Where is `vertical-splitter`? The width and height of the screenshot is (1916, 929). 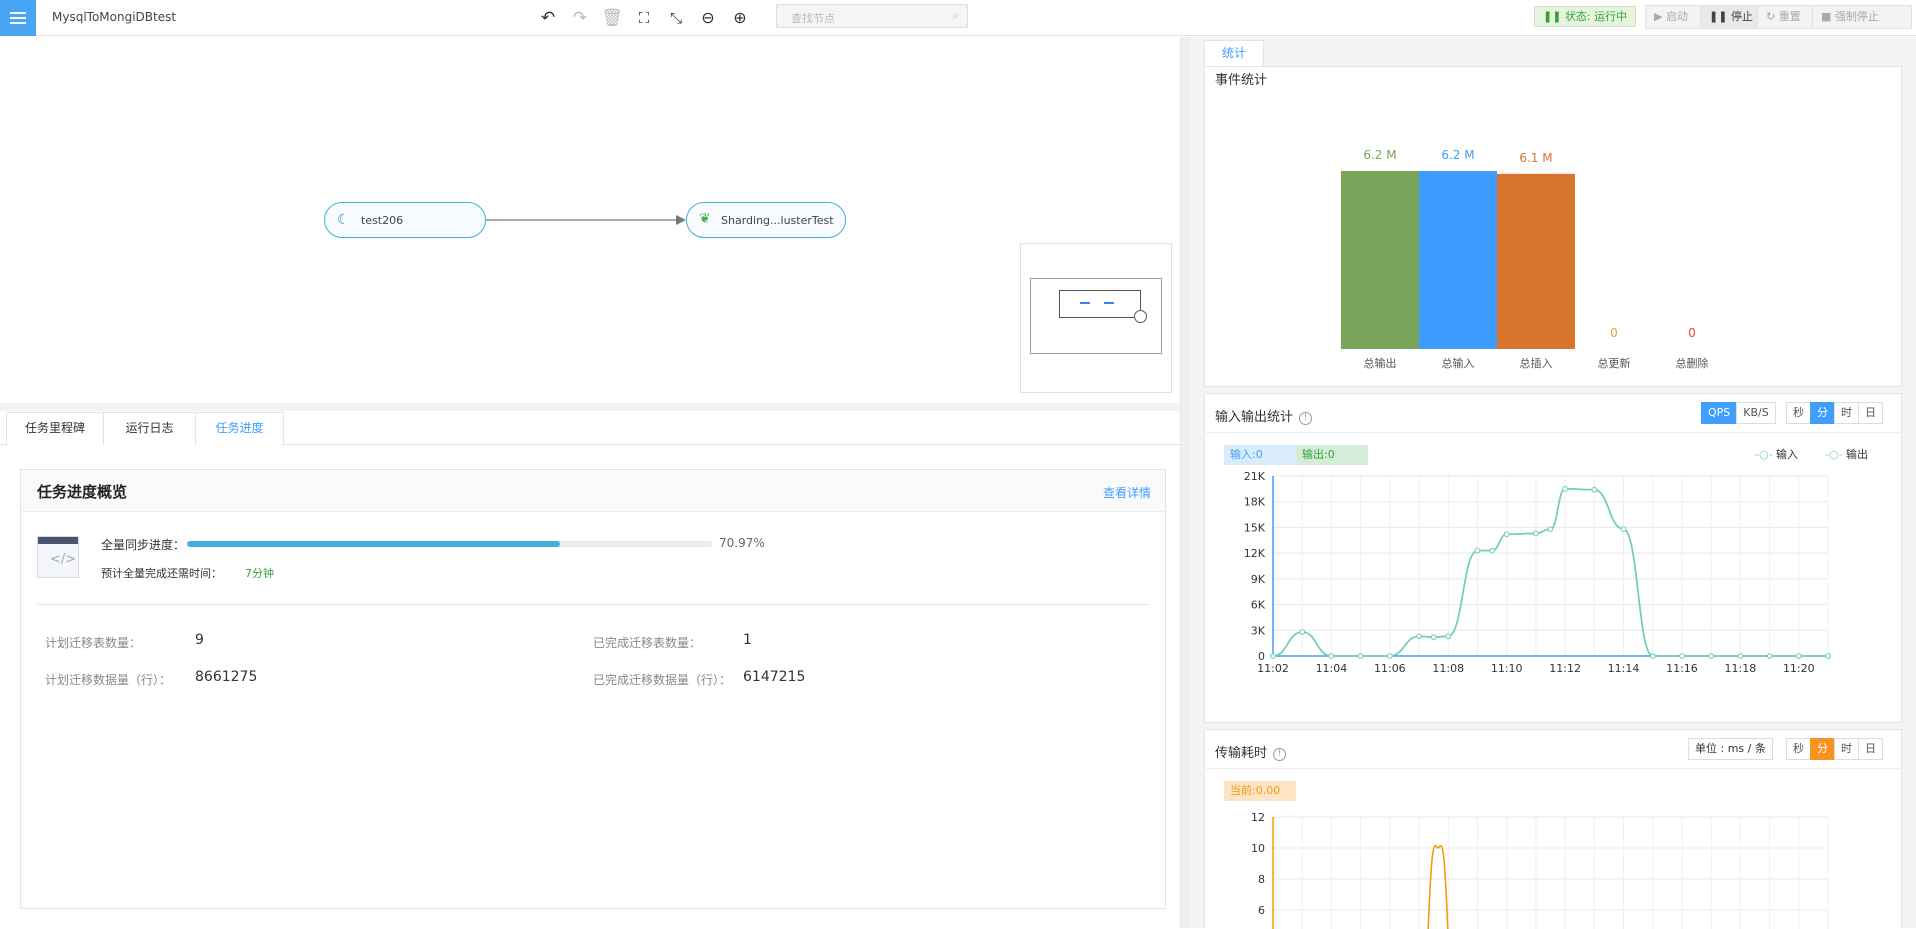
vertical-splitter is located at coordinates (1184, 482).